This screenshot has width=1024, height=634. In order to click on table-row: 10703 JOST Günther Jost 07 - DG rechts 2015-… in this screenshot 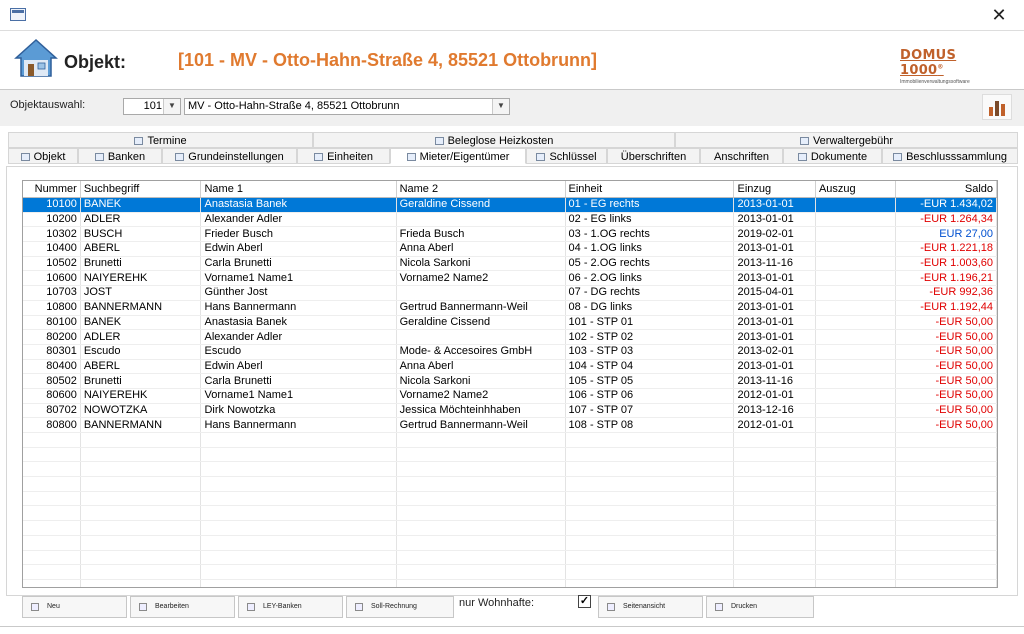, I will do `click(510, 293)`.